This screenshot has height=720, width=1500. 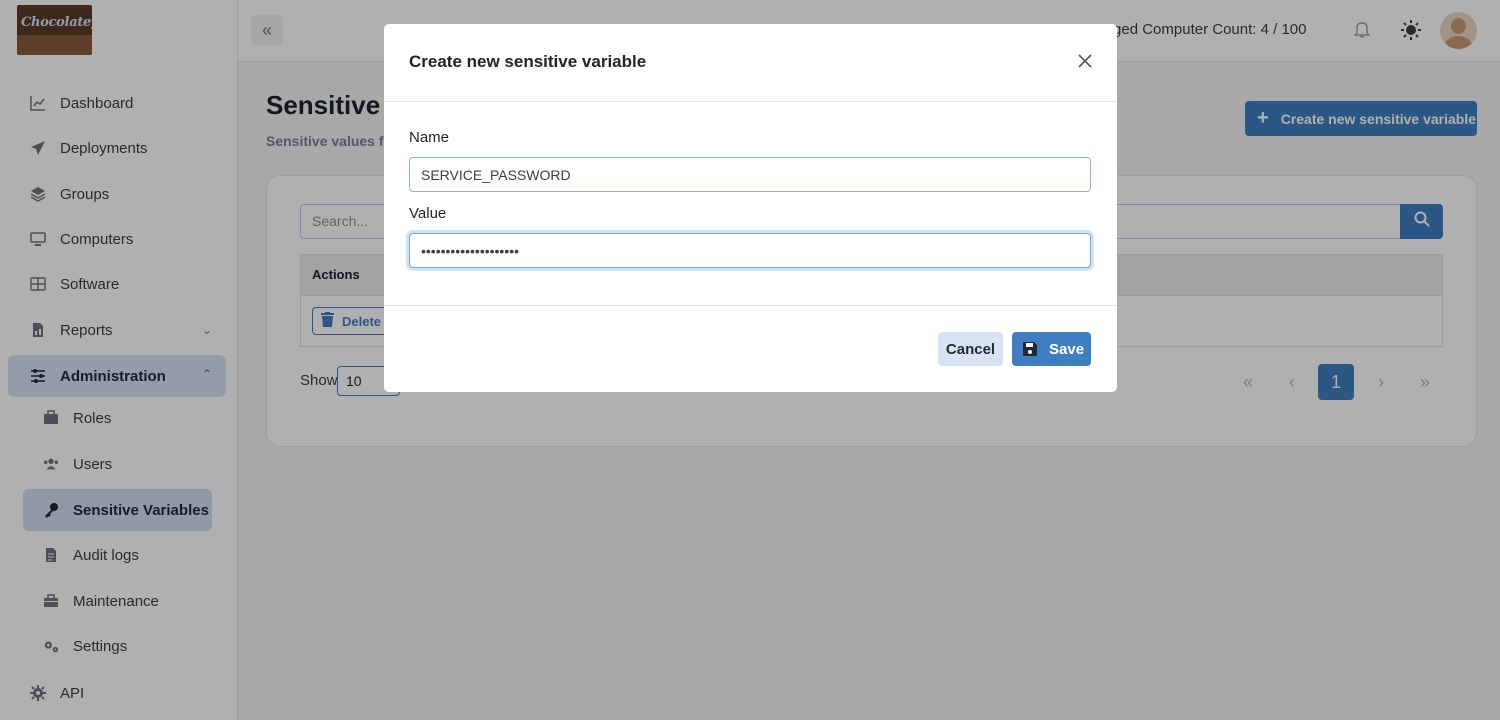 I want to click on value-field, so click(x=750, y=250).